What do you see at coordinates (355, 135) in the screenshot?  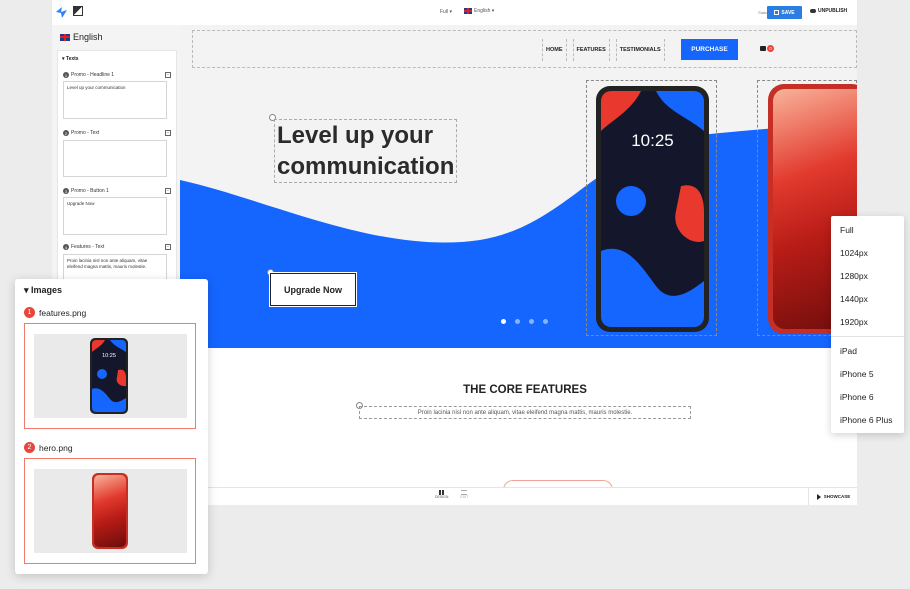 I see `headline-line-1: Level up your` at bounding box center [355, 135].